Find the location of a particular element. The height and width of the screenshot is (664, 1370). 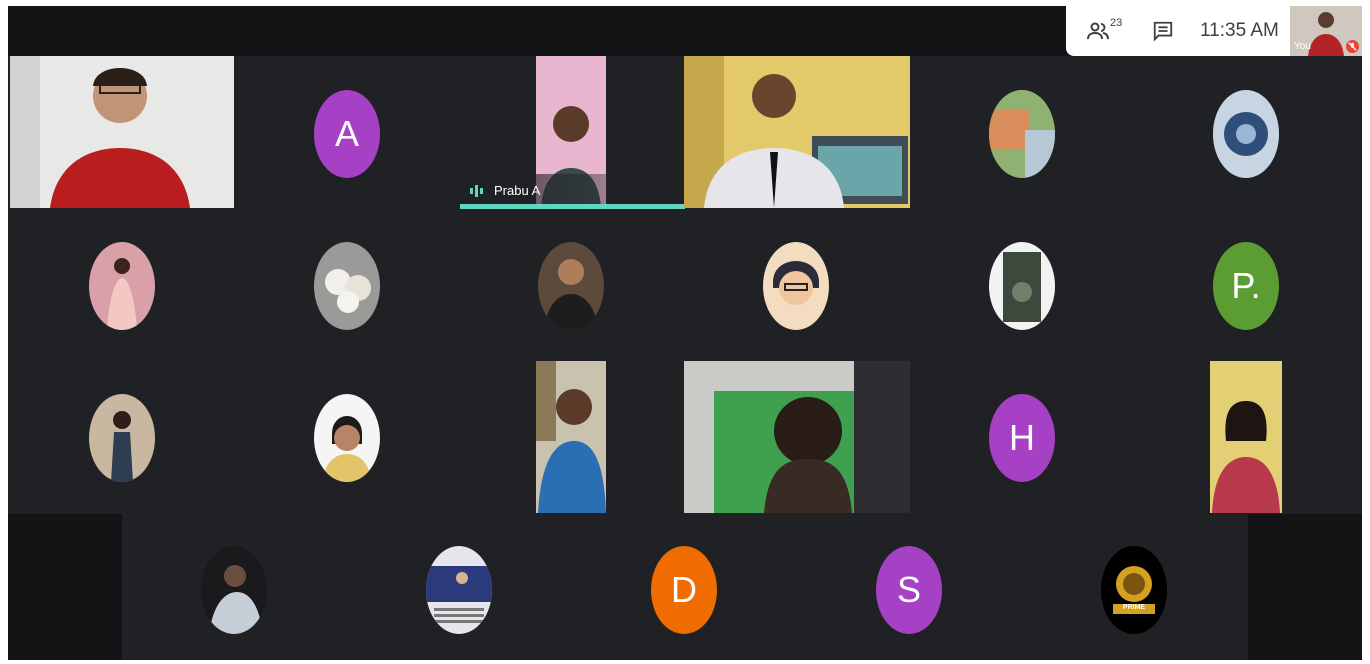

header-panel: 23 11:35 AM is located at coordinates (1178, 31).